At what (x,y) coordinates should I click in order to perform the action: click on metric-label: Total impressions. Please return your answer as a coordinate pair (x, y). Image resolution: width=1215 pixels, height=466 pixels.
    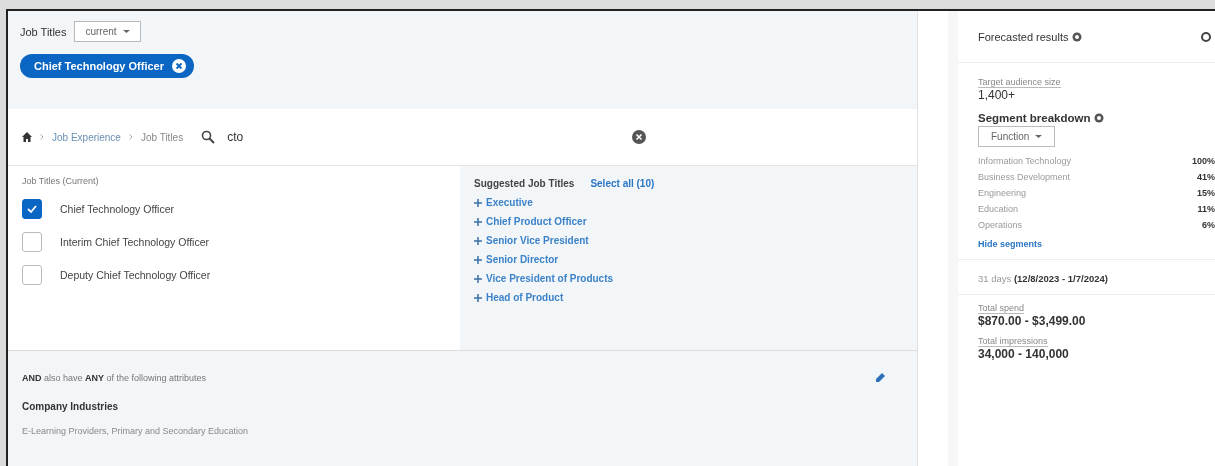
    Looking at the image, I should click on (1013, 341).